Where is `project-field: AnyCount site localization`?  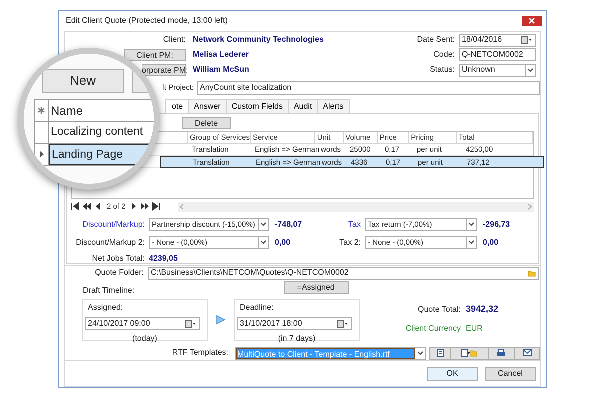
project-field: AnyCount site localization is located at coordinates (368, 88).